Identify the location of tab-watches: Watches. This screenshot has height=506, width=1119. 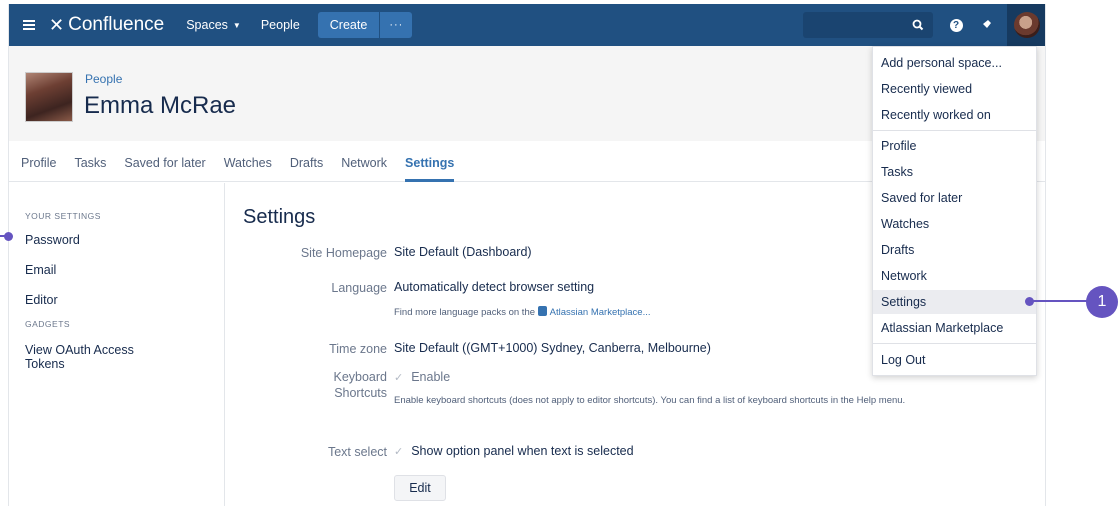
(248, 163).